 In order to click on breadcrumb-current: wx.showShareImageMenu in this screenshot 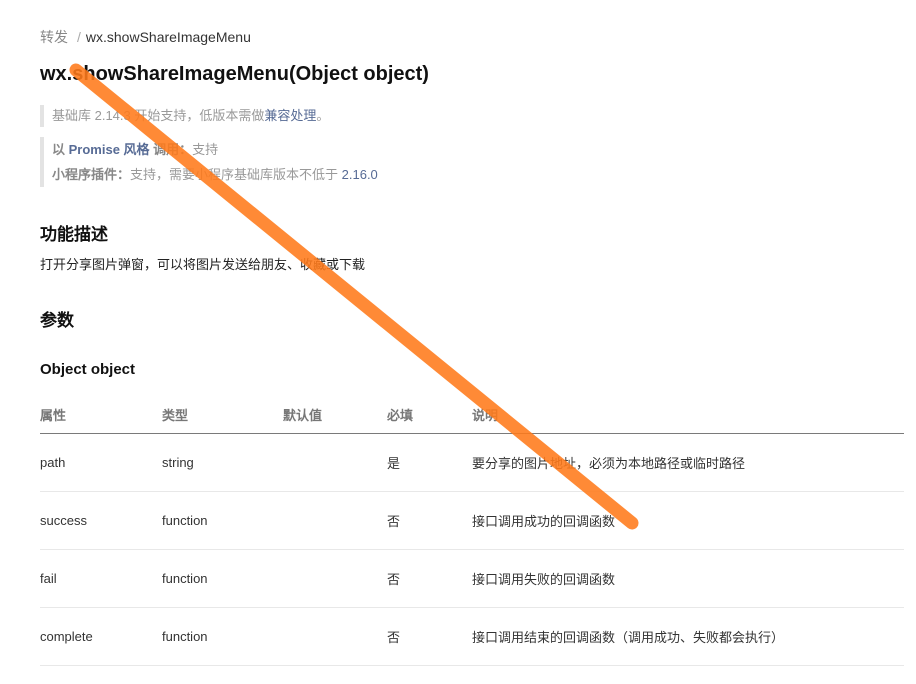, I will do `click(168, 37)`.